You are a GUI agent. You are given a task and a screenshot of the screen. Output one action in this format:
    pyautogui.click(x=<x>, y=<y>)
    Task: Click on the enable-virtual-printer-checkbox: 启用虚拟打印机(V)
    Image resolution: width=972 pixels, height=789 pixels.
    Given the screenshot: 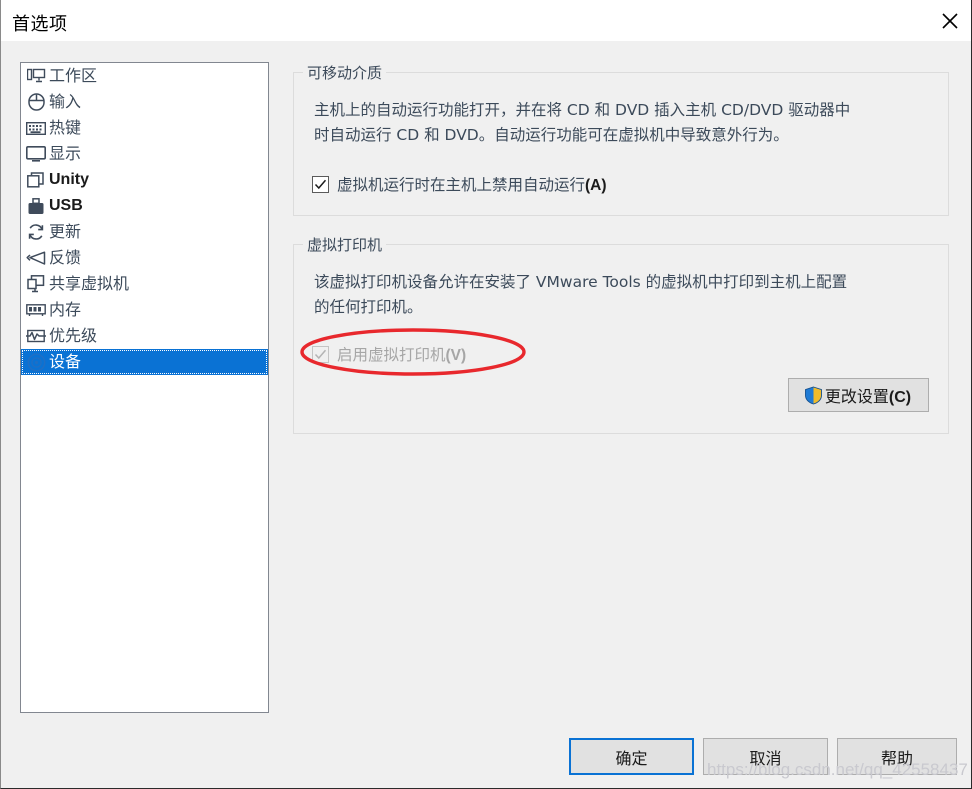 What is the action you would take?
    pyautogui.click(x=389, y=354)
    